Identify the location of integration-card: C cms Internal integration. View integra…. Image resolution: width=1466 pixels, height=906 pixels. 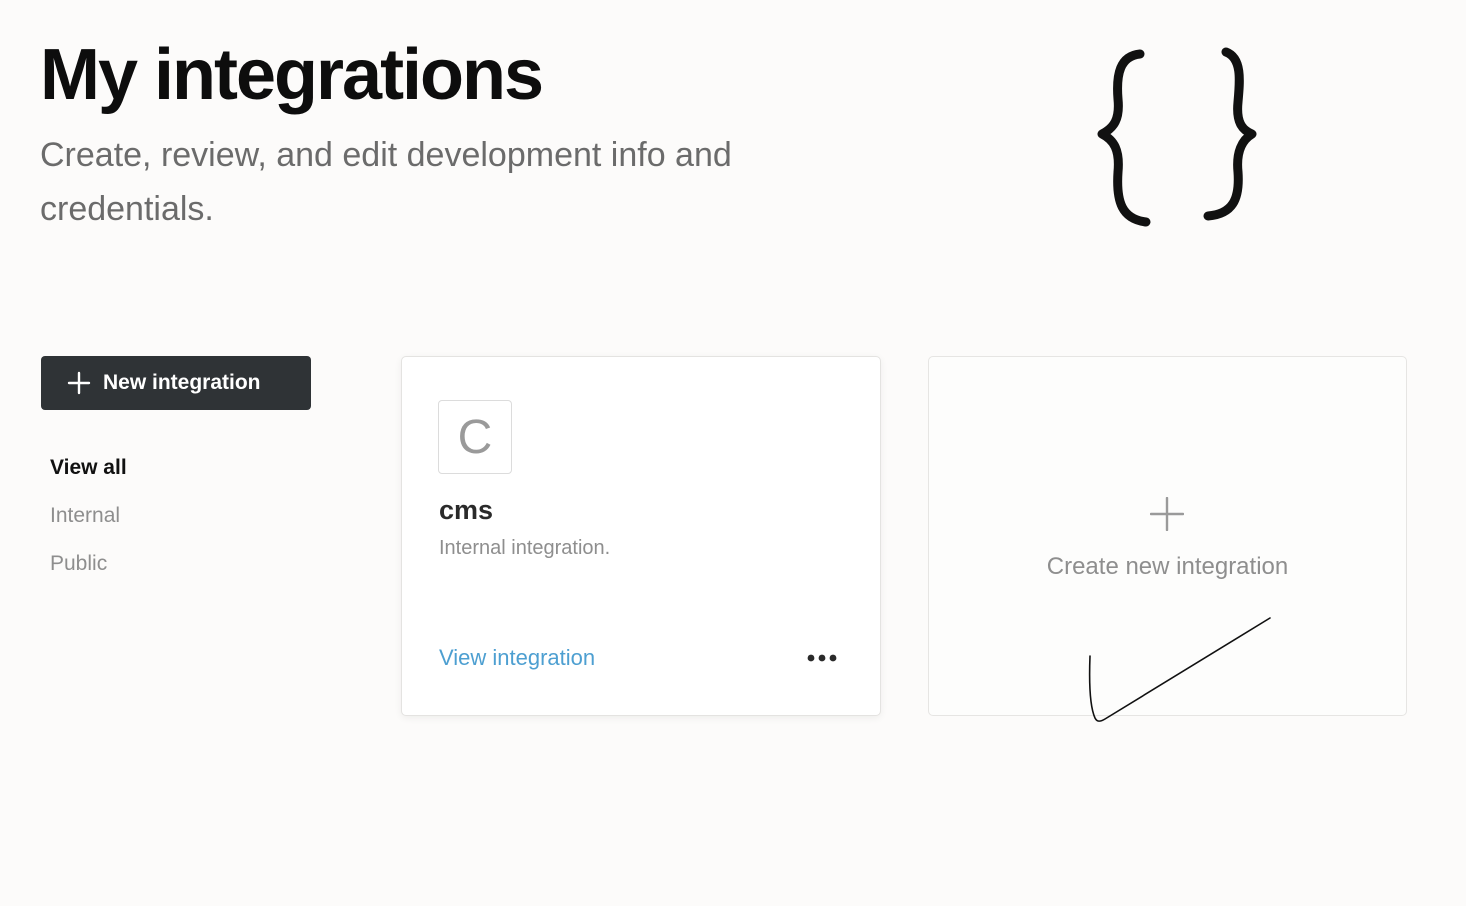
(641, 536).